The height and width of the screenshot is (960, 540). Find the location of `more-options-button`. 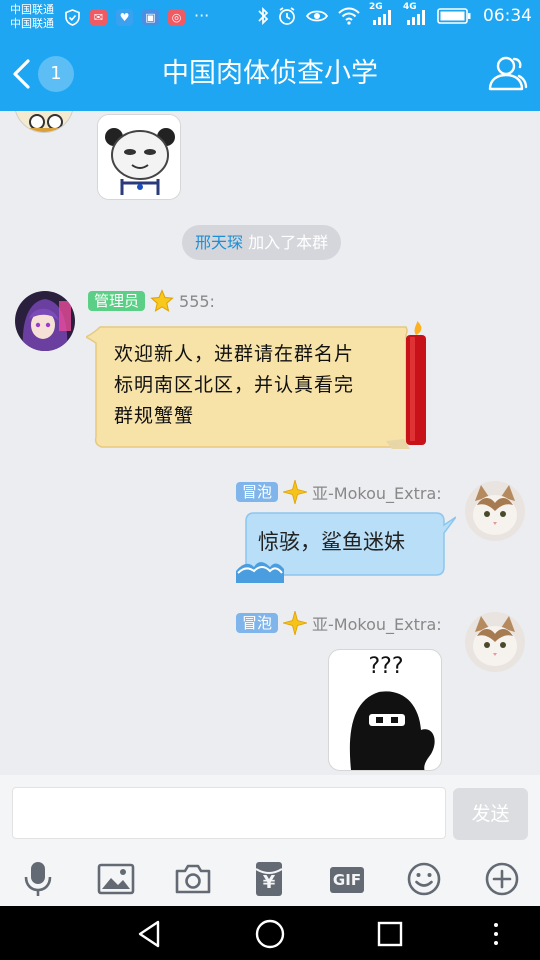

more-options-button is located at coordinates (502, 879).